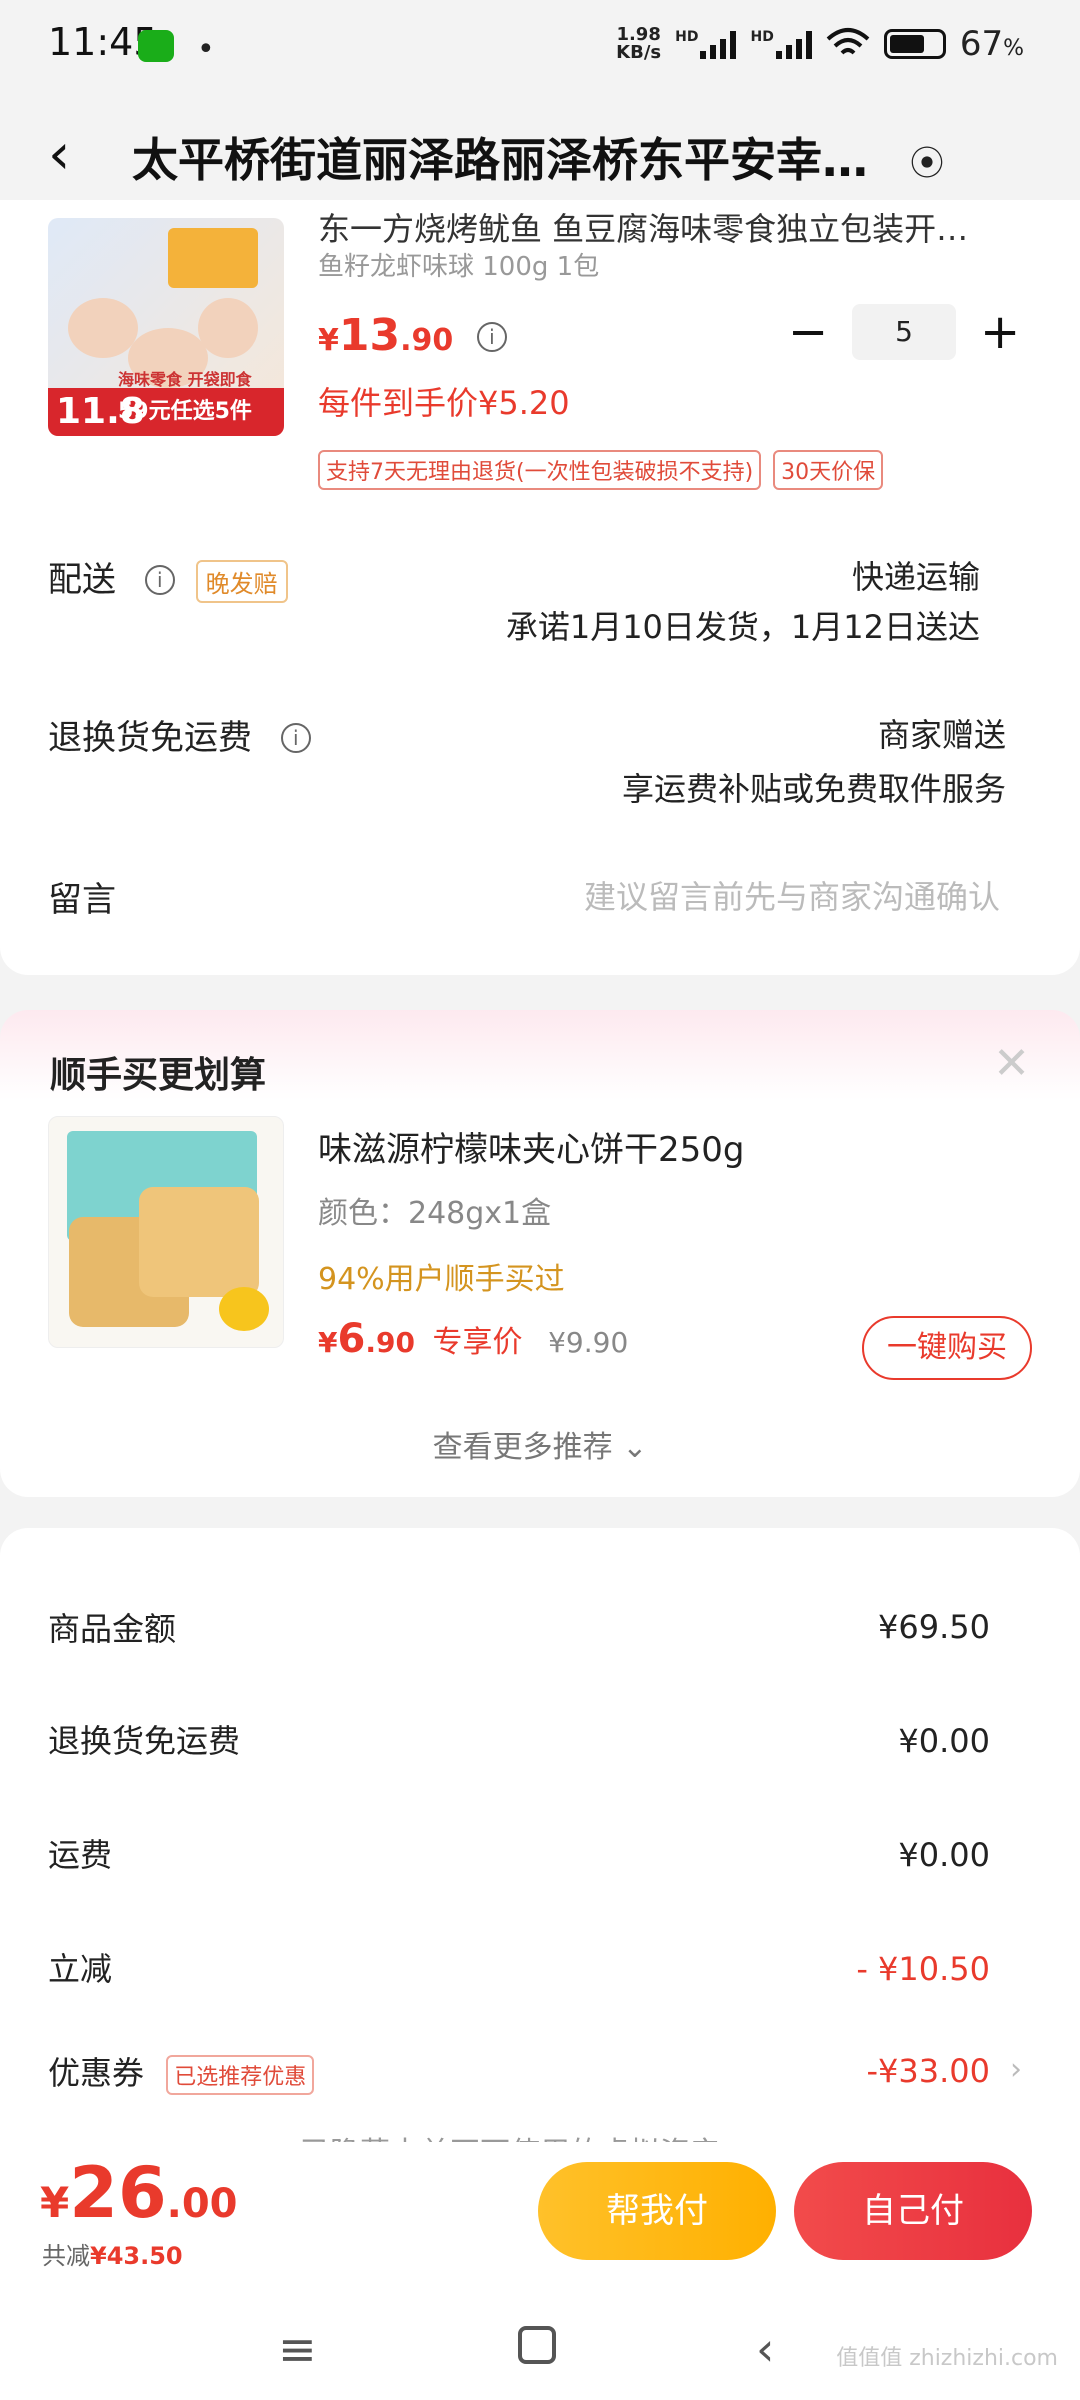  What do you see at coordinates (657, 2211) in the screenshot?
I see `help-pay-button: 帮我付` at bounding box center [657, 2211].